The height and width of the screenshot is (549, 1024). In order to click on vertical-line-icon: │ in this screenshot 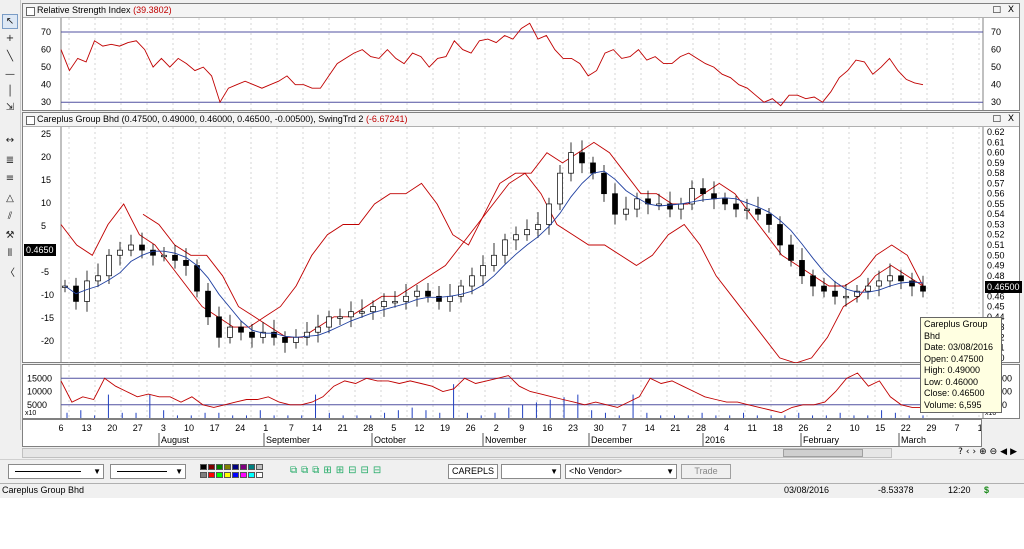, I will do `click(10, 91)`.